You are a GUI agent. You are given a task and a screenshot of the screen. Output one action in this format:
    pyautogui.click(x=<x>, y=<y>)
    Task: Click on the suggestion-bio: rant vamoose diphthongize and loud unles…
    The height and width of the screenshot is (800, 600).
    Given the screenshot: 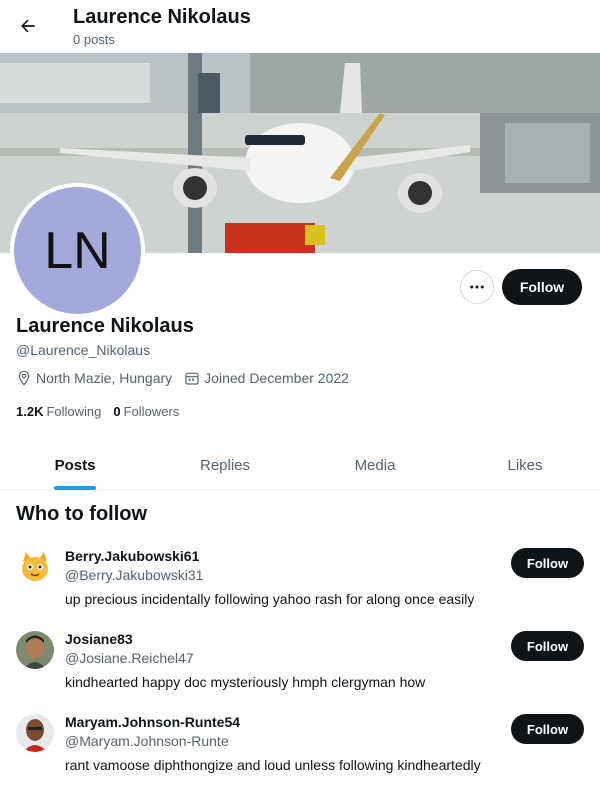 What is the action you would take?
    pyautogui.click(x=273, y=765)
    